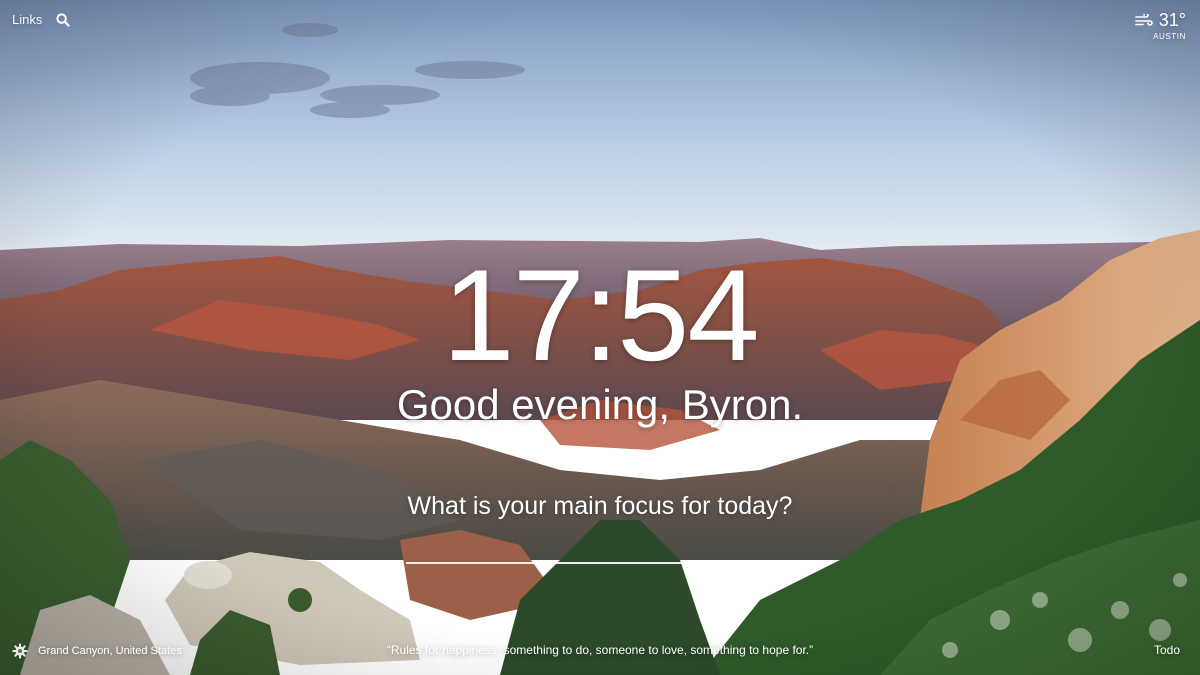 The height and width of the screenshot is (675, 1200). What do you see at coordinates (602, 547) in the screenshot?
I see `focus-input` at bounding box center [602, 547].